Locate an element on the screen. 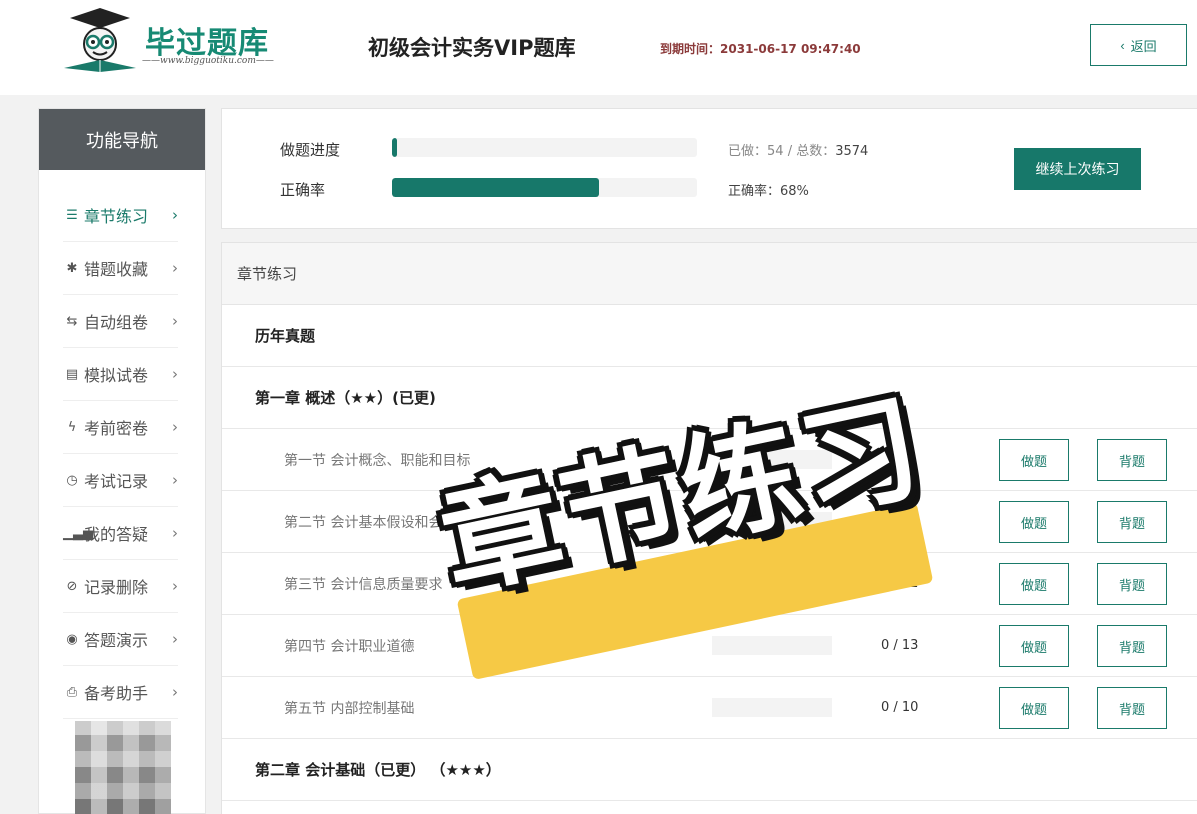 The height and width of the screenshot is (814, 1197). sidebar-item-label: 记录删除 is located at coordinates (116, 587).